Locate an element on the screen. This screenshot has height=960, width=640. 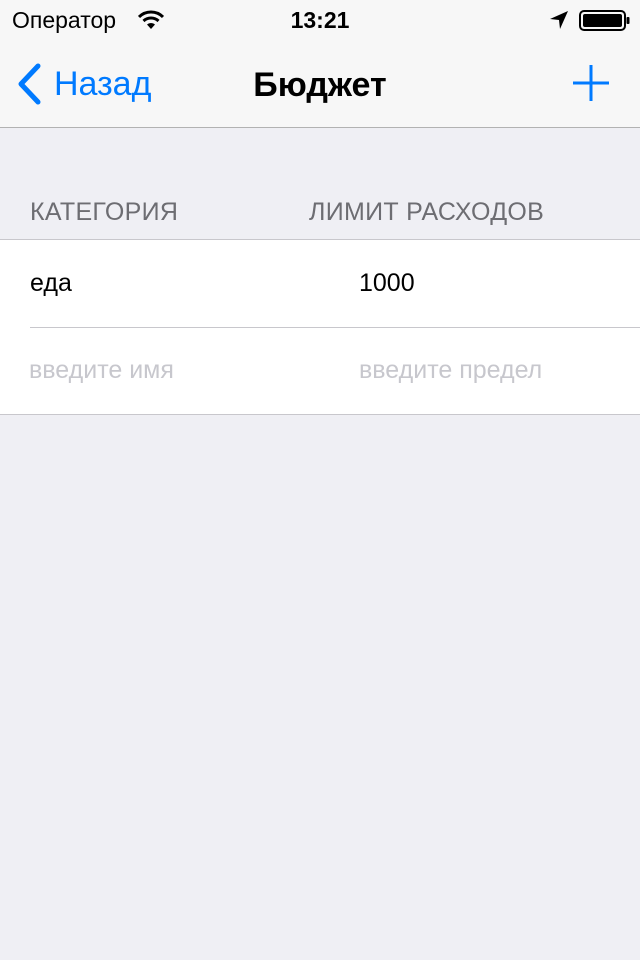
status-bar: Оператор 13:21 is located at coordinates (320, 20).